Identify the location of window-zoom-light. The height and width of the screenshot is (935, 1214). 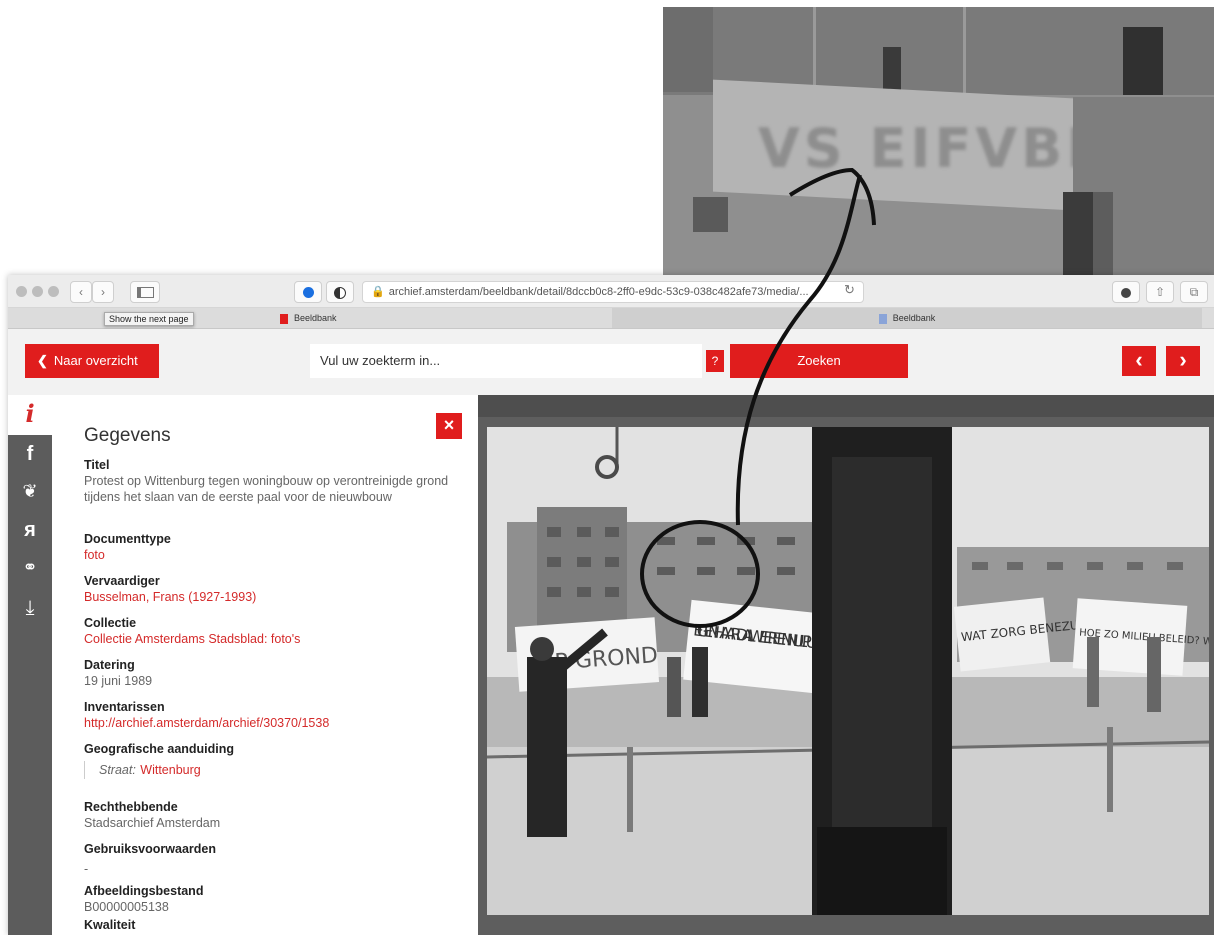
(53, 291).